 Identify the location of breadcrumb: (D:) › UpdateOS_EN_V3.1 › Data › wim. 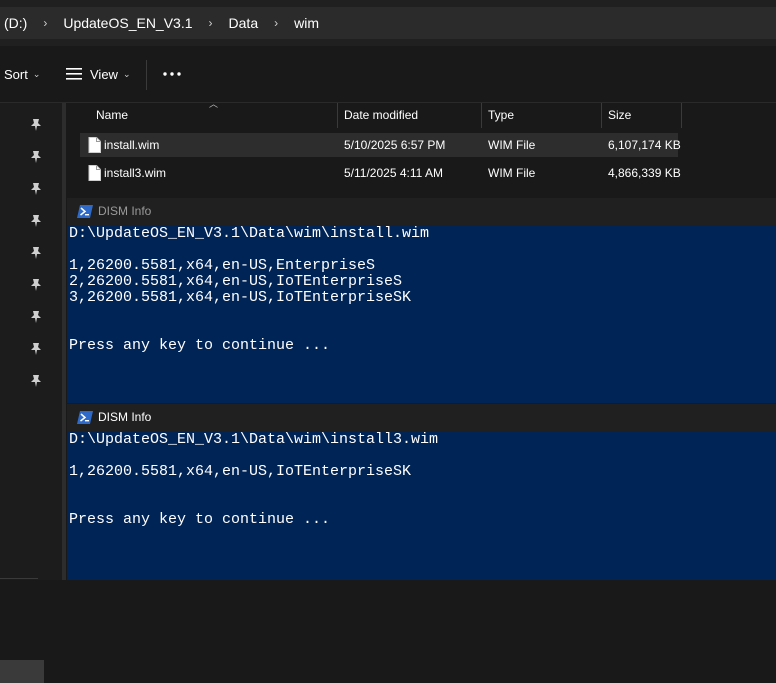
(388, 23).